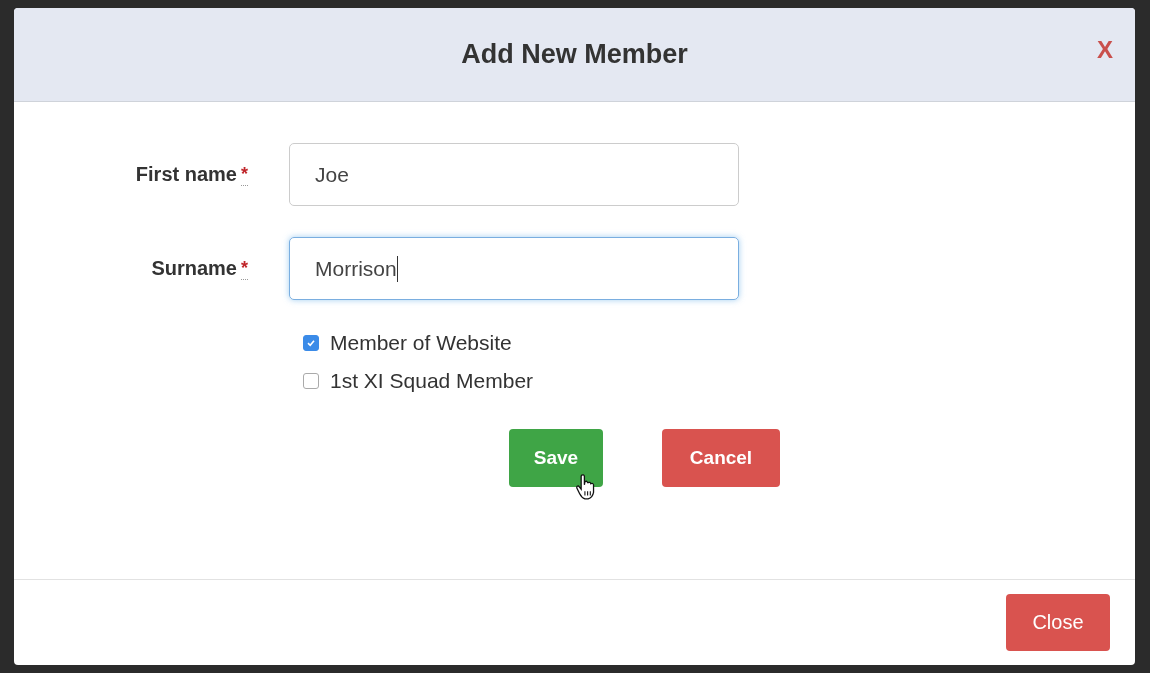  Describe the element at coordinates (556, 458) in the screenshot. I see `save-button: Save` at that location.